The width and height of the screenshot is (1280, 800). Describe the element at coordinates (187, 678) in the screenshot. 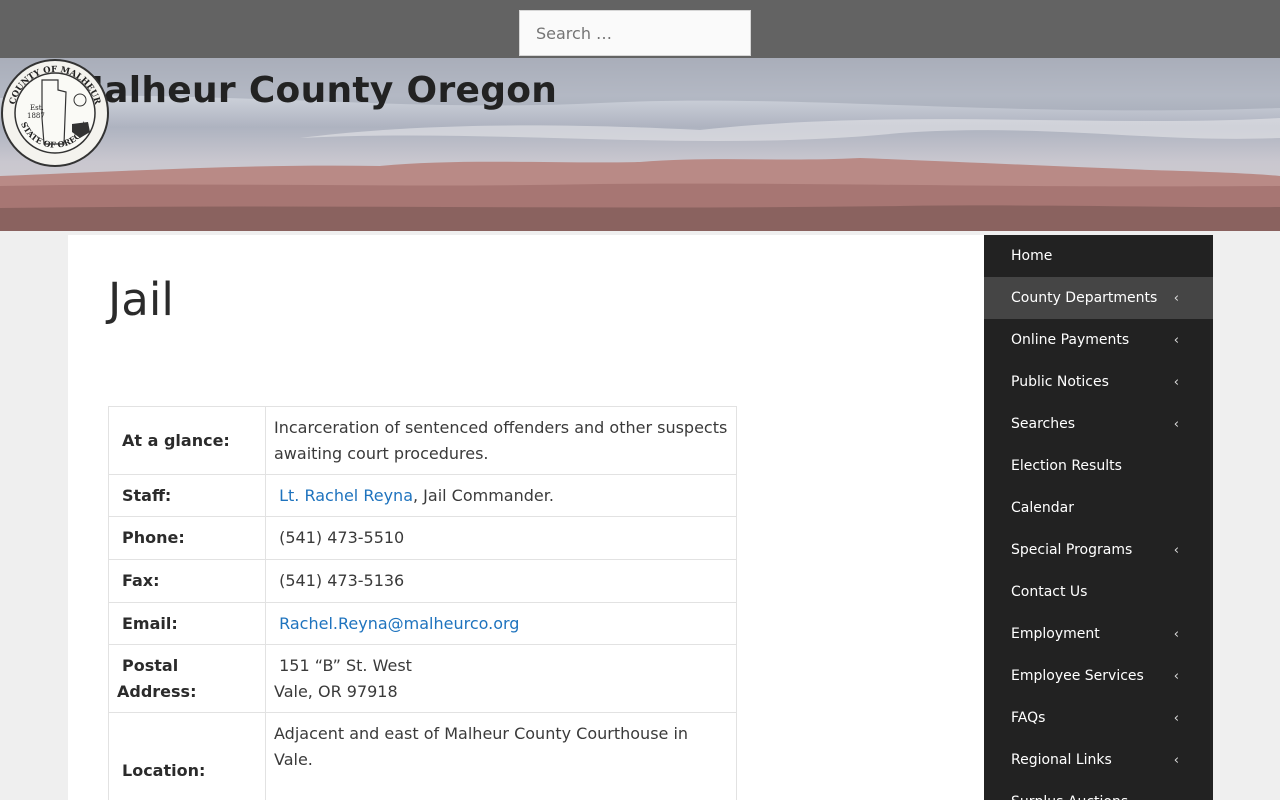

I see `postal-label: Postal Address:` at that location.